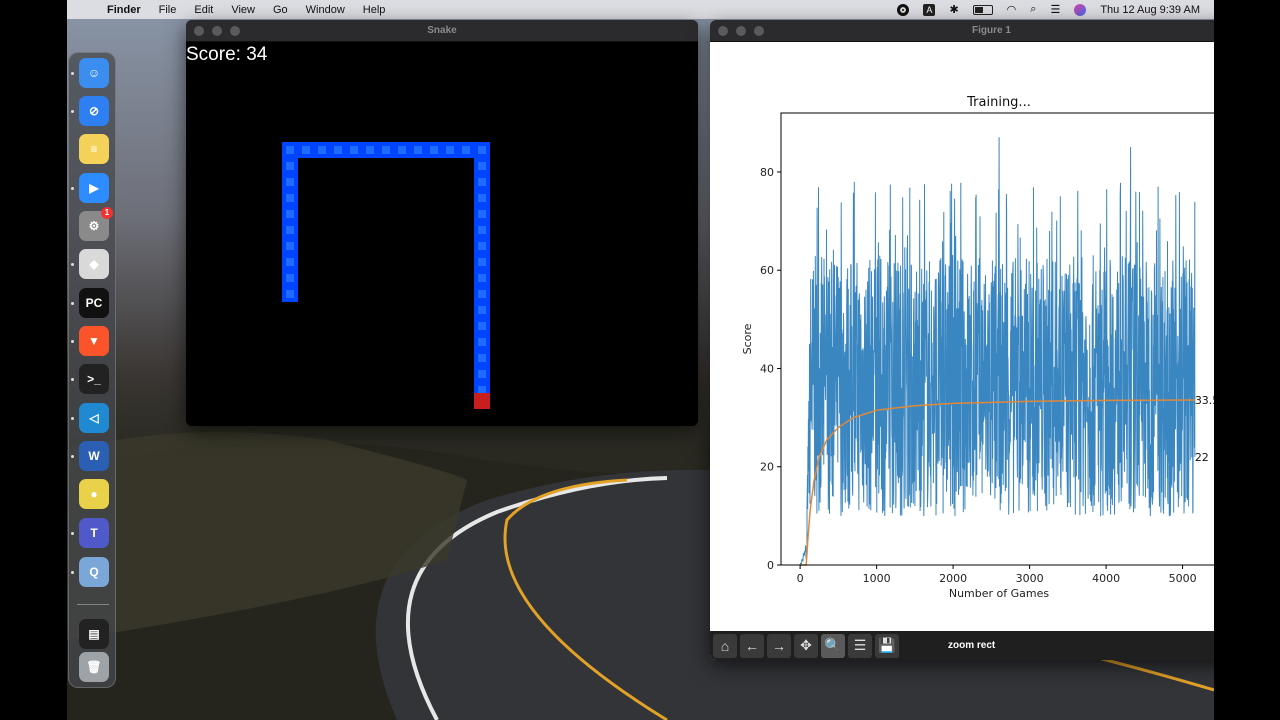 Image resolution: width=1280 pixels, height=720 pixels. Describe the element at coordinates (94, 634) in the screenshot. I see `downloads-stack-icon: ▤` at that location.